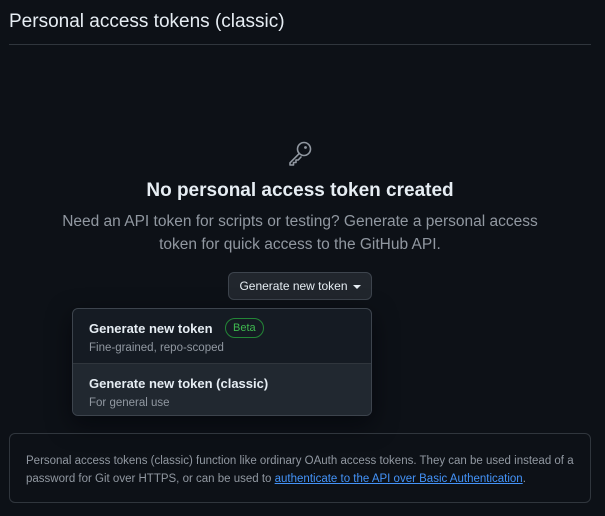 The height and width of the screenshot is (516, 605). I want to click on beta-badge: Beta, so click(244, 328).